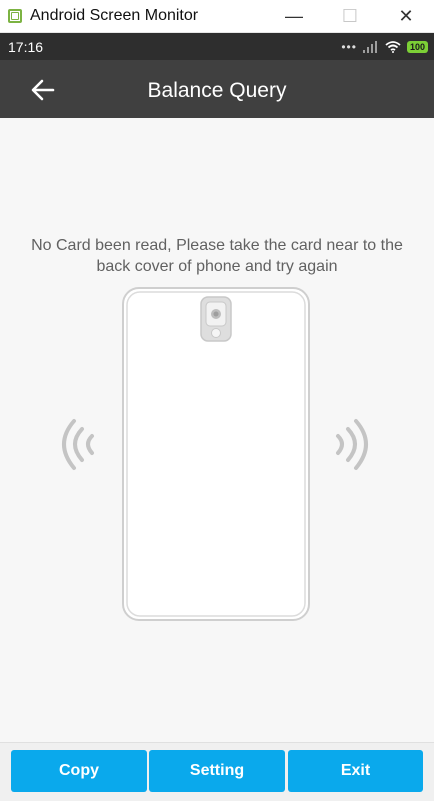 Image resolution: width=434 pixels, height=801 pixels. I want to click on setting-button: Setting, so click(217, 771).